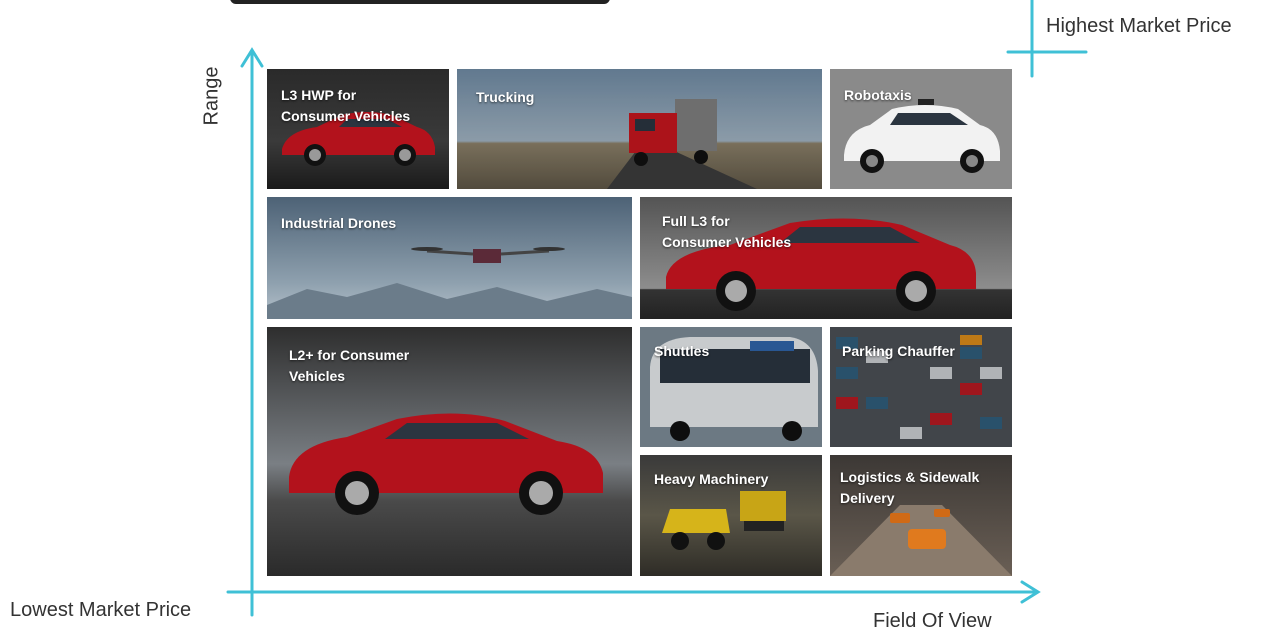  Describe the element at coordinates (682, 351) in the screenshot. I see `tile-label: Shuttles` at that location.